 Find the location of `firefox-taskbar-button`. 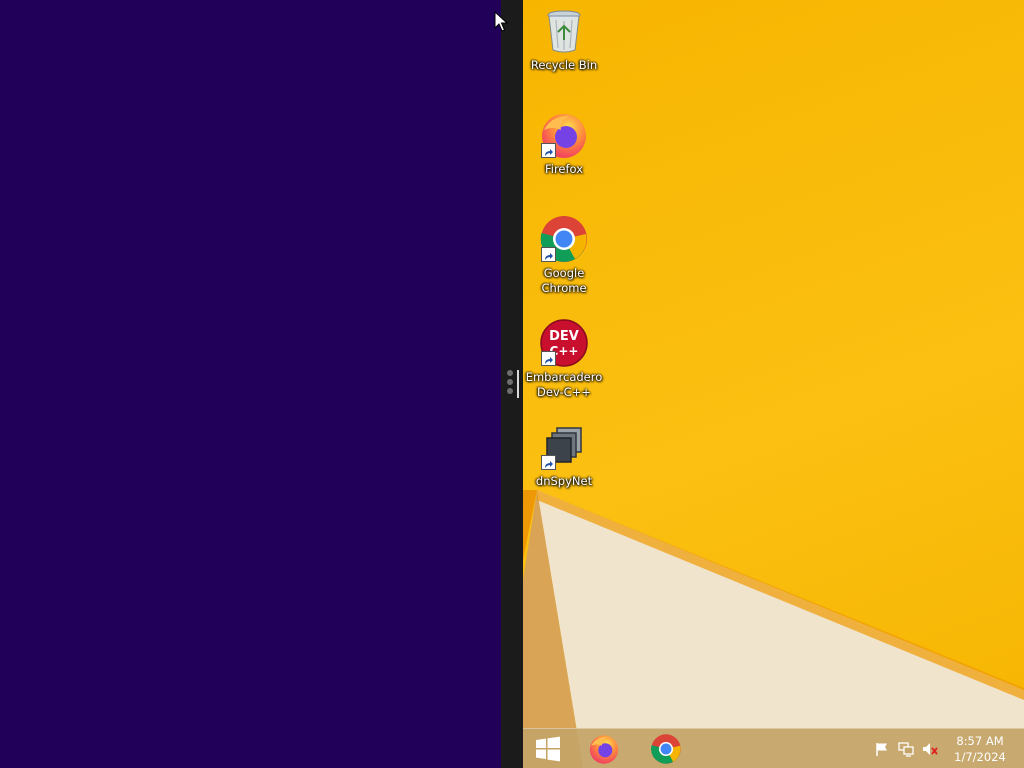

firefox-taskbar-button is located at coordinates (604, 749).